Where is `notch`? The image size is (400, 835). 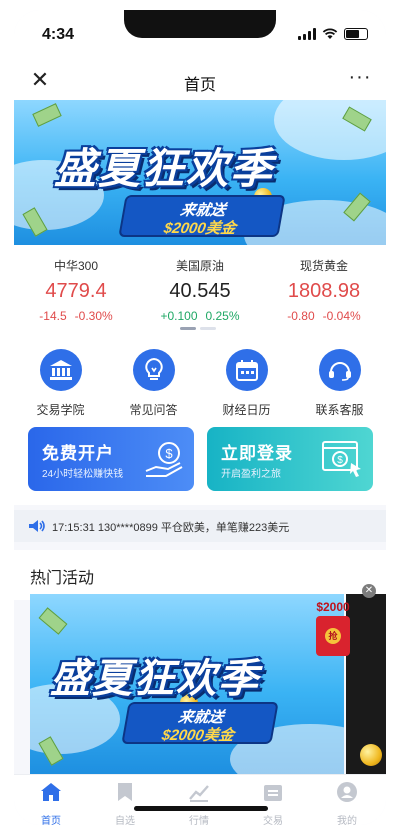
notch is located at coordinates (200, 24).